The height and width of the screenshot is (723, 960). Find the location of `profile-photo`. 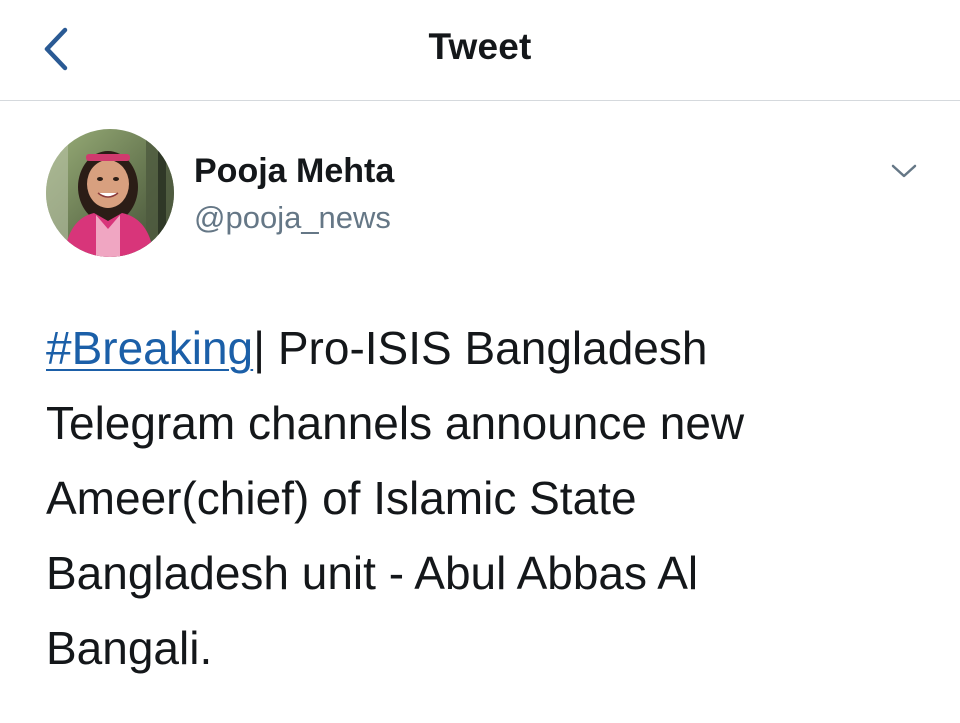

profile-photo is located at coordinates (110, 193).